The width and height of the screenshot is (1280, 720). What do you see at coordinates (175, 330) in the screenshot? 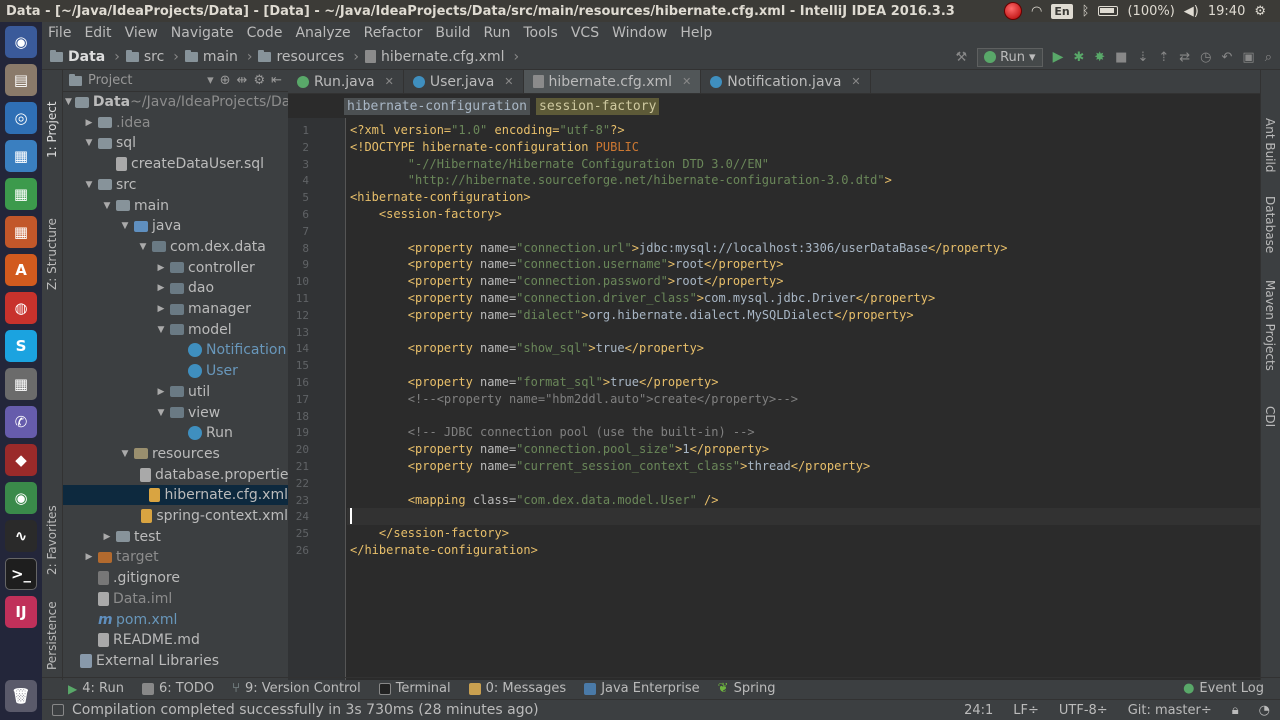
I see `tree-item: ▼ model` at bounding box center [175, 330].